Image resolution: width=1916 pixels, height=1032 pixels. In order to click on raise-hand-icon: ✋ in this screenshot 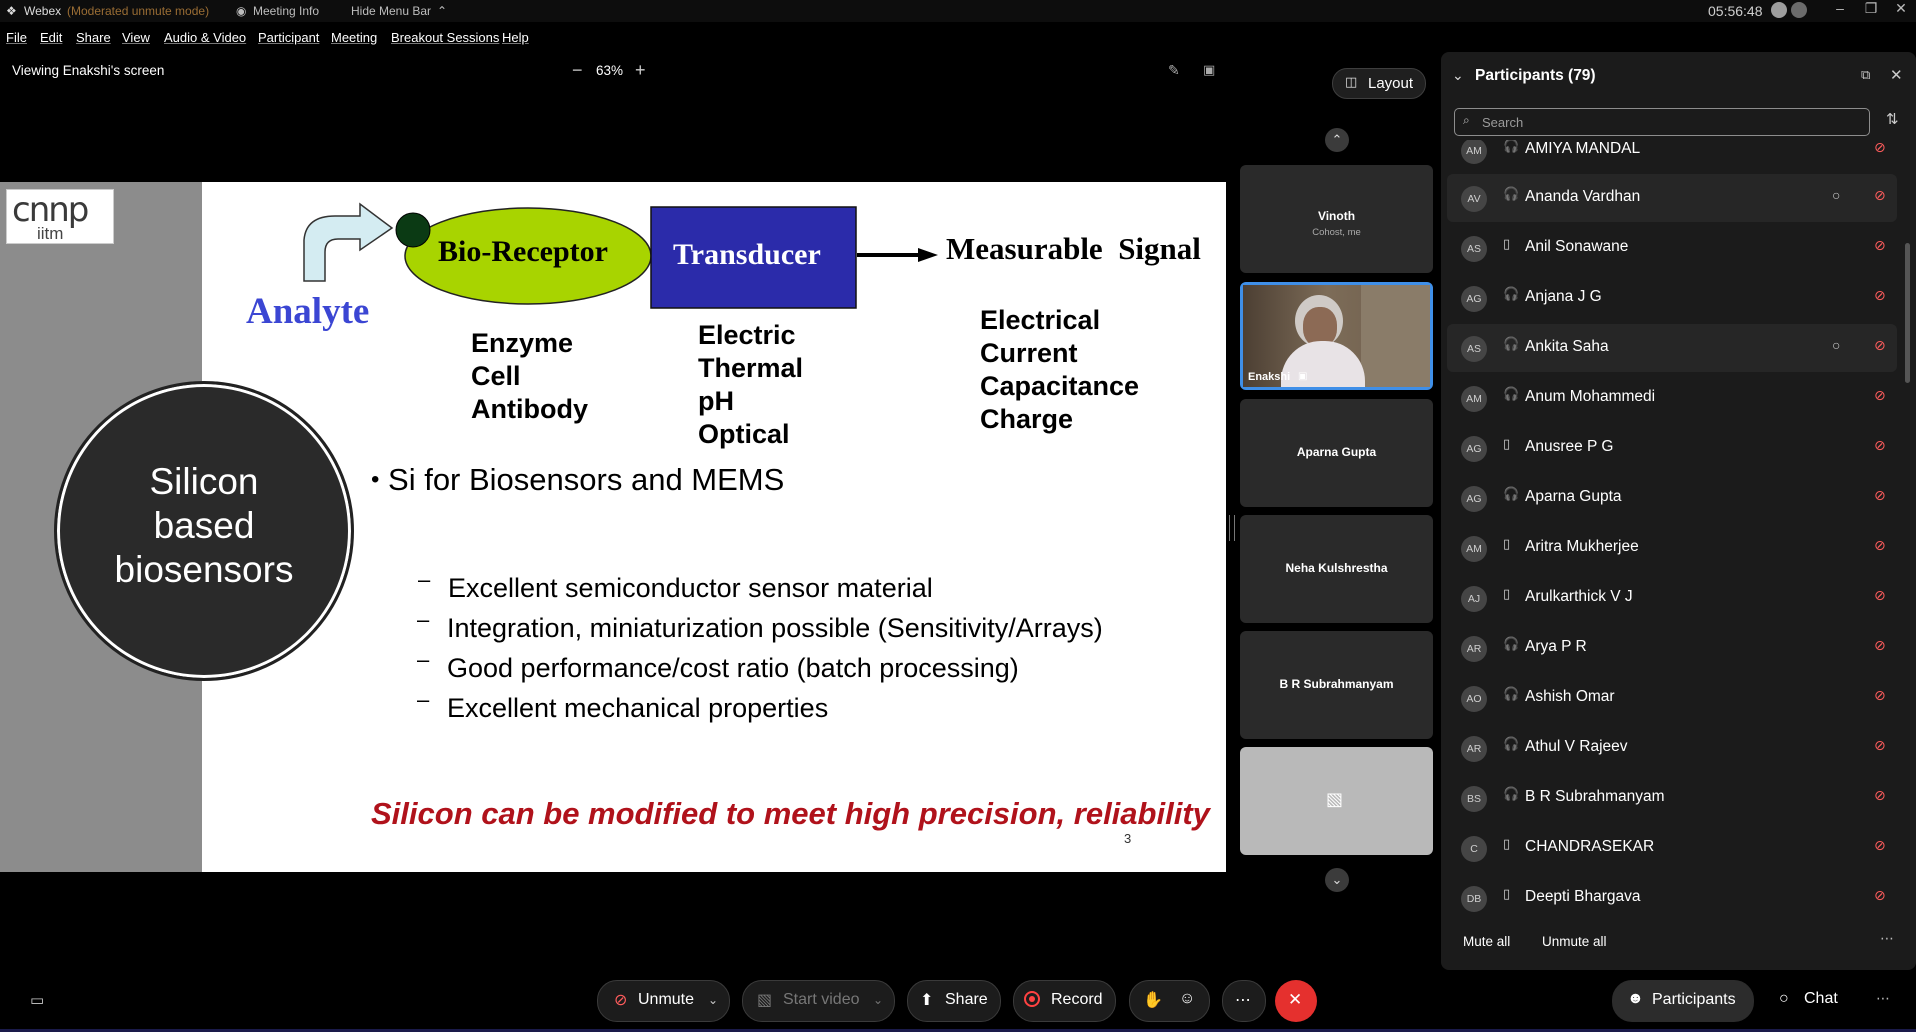, I will do `click(1153, 1000)`.